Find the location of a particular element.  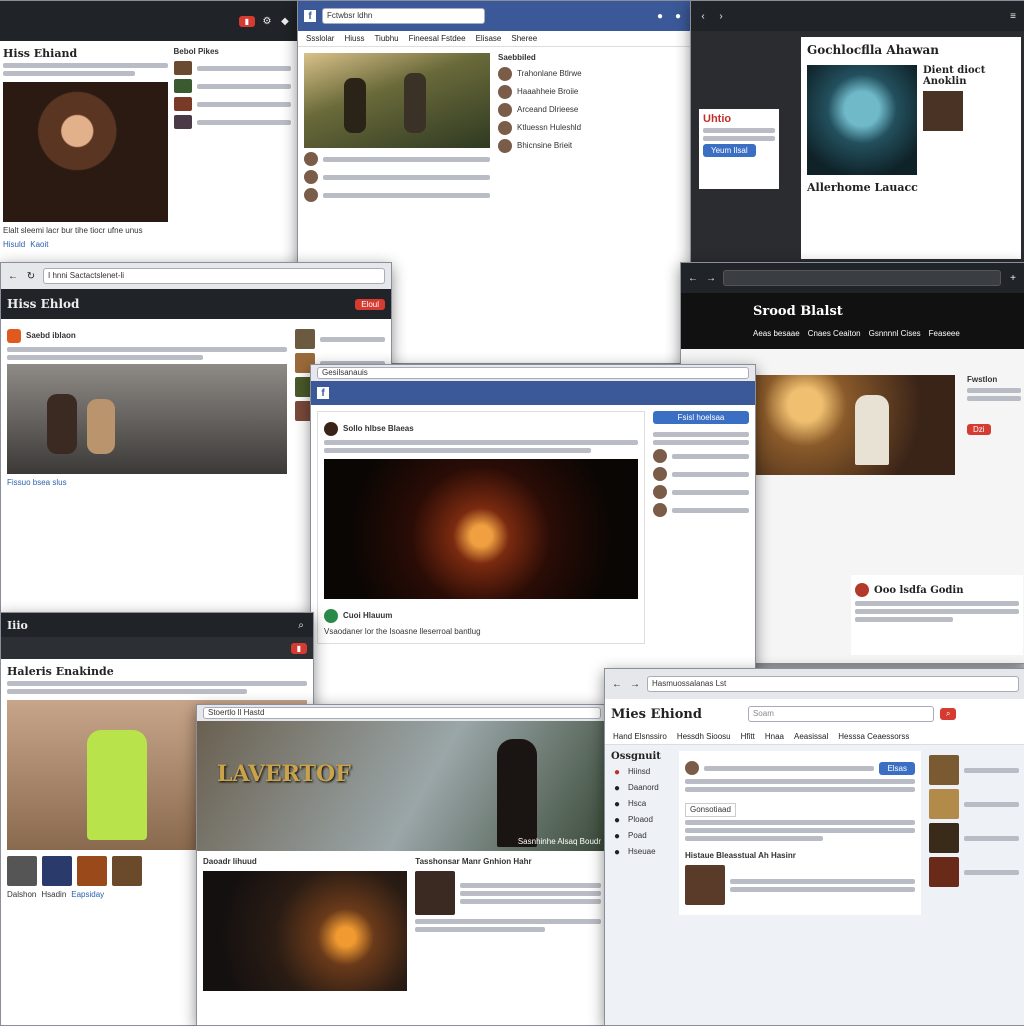

promo-button: Yeum Ilsal is located at coordinates (729, 150).